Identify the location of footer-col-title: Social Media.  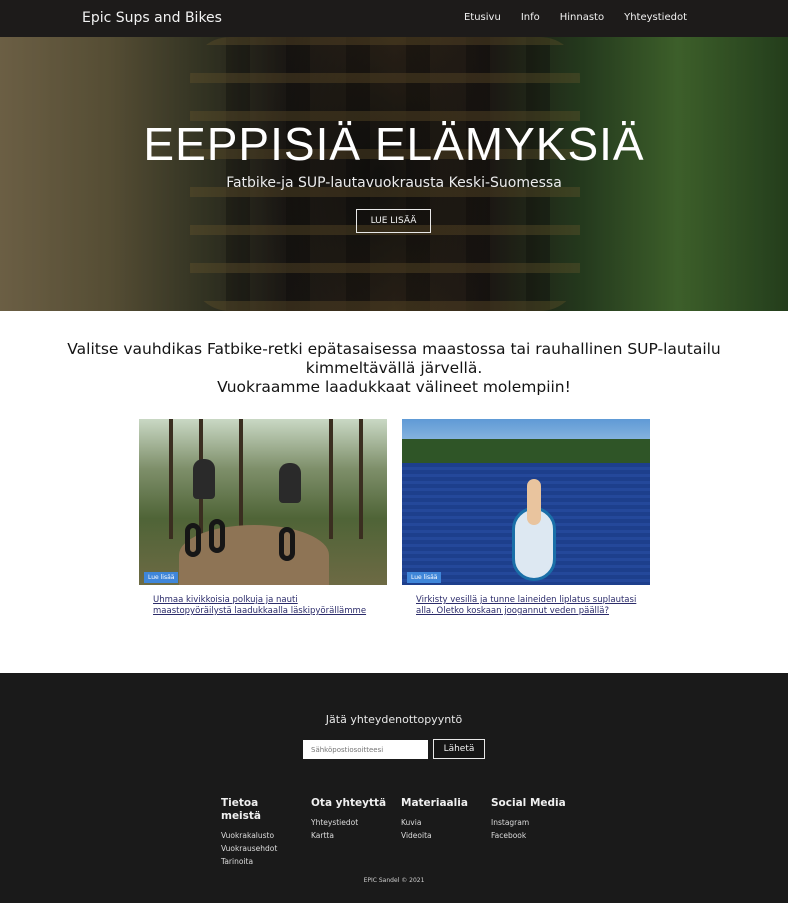
(528, 803).